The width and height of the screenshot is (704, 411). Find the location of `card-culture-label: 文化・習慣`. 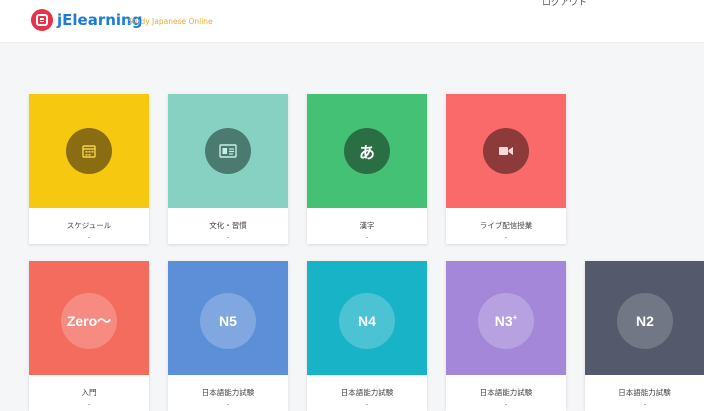

card-culture-label: 文化・習慣 is located at coordinates (228, 226).